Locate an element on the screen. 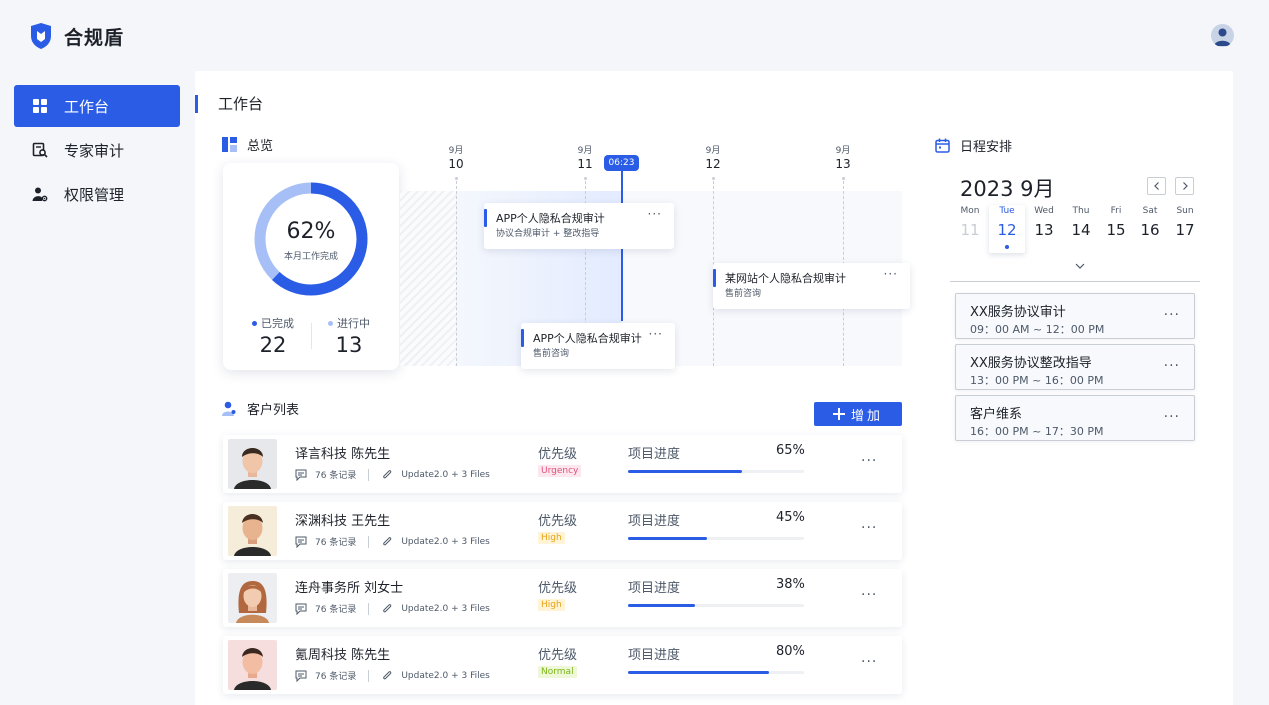 Image resolution: width=1269 pixels, height=705 pixels. sidebar-item-label: 权限管理 is located at coordinates (94, 194).